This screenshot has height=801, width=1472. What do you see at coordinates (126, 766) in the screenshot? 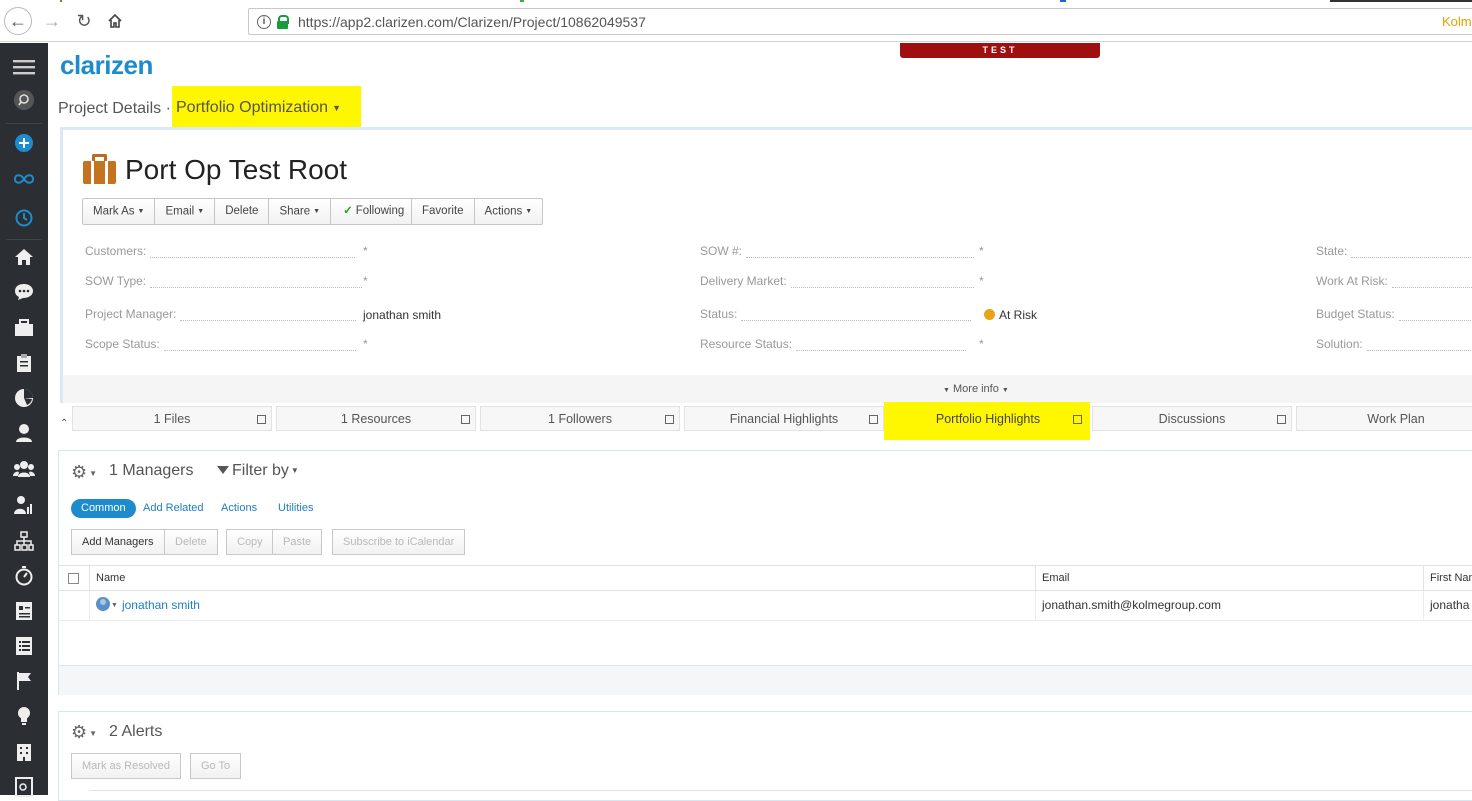
I see `mark-as-resolved-button: Mark as Resolved` at bounding box center [126, 766].